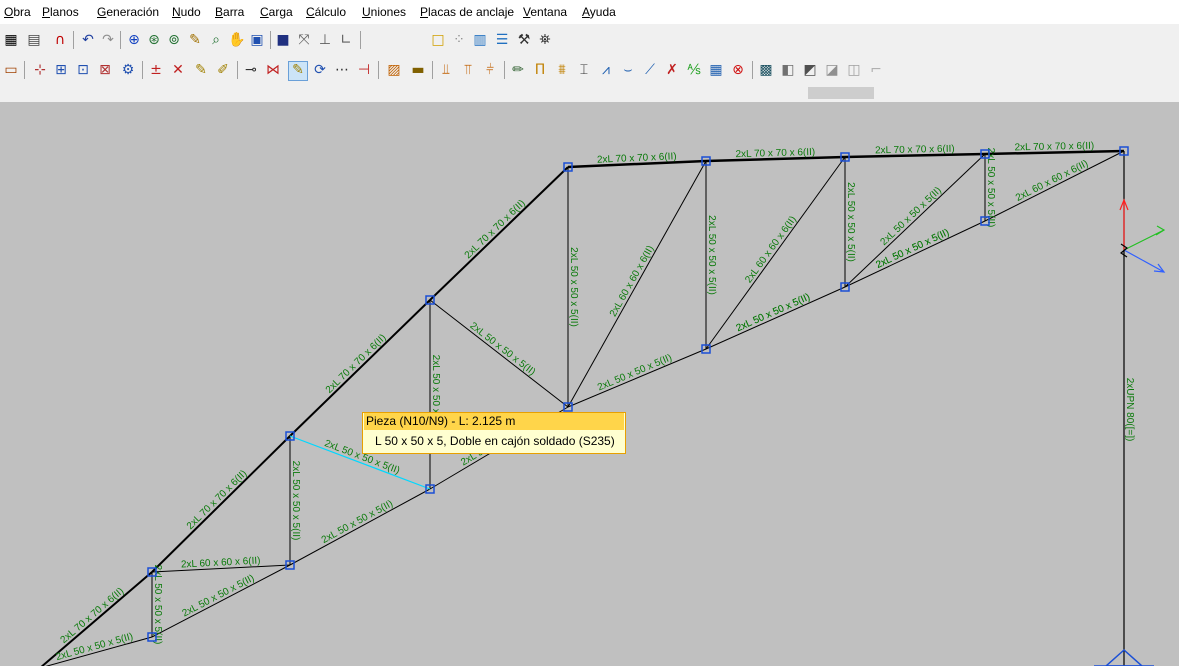  I want to click on menu-placas-de-anclaje: Placas de anclaje, so click(467, 12).